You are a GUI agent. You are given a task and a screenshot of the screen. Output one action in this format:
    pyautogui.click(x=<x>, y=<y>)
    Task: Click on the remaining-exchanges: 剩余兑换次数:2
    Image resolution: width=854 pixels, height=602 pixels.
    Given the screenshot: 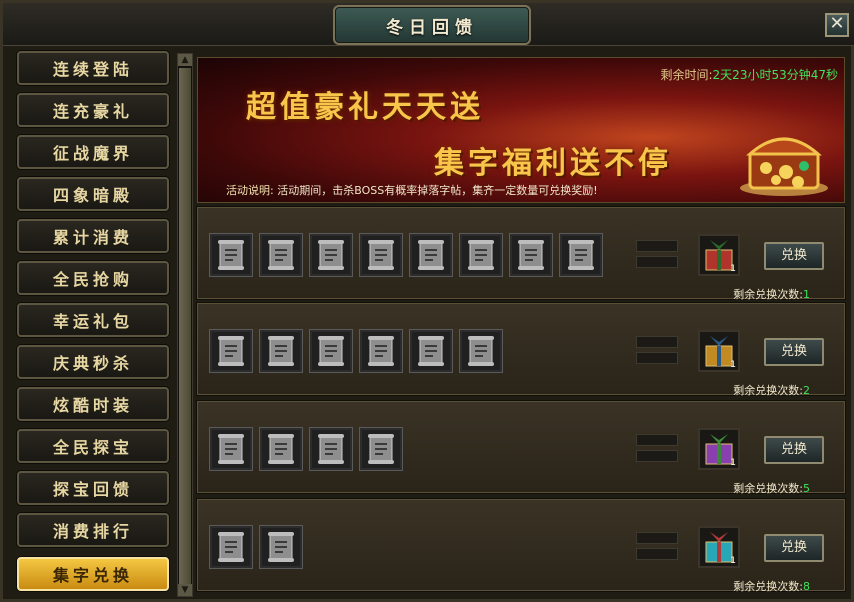 What is the action you would take?
    pyautogui.click(x=771, y=390)
    